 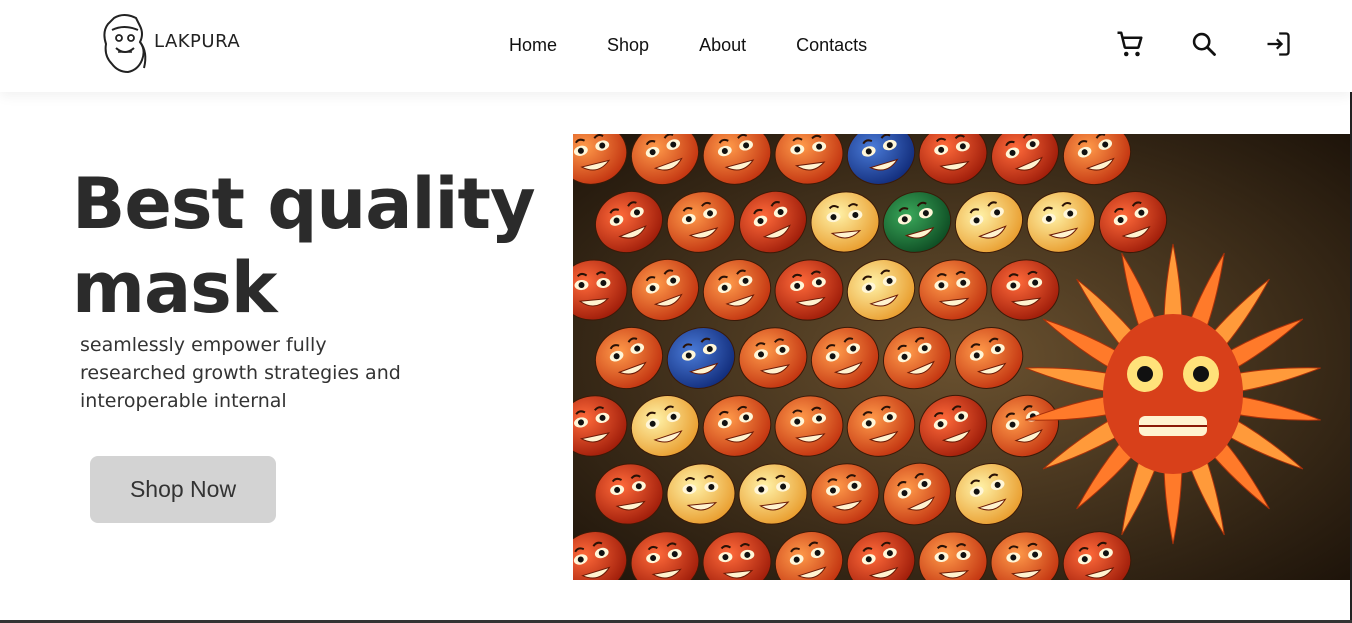 What do you see at coordinates (722, 45) in the screenshot?
I see `nav-about: About` at bounding box center [722, 45].